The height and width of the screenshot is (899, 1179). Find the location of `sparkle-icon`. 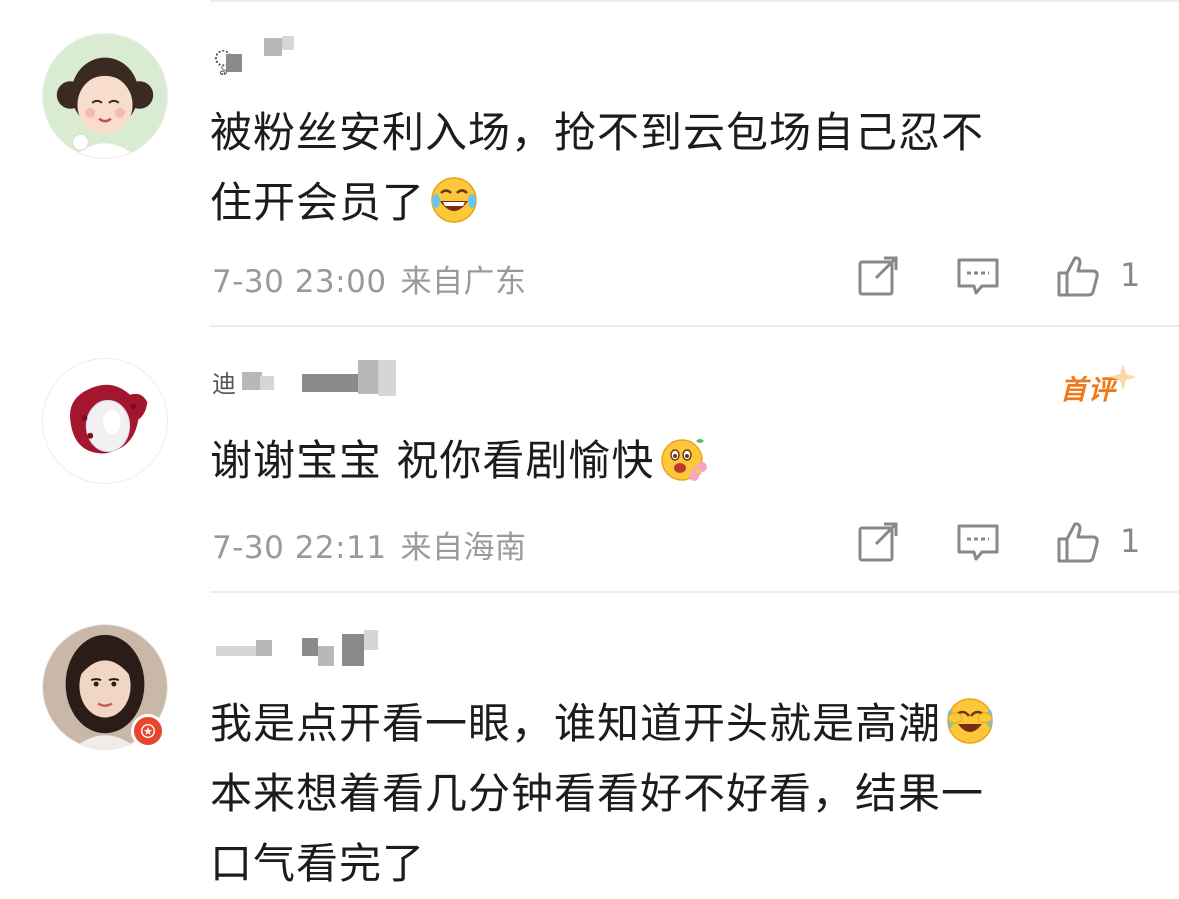

sparkle-icon is located at coordinates (1123, 377).